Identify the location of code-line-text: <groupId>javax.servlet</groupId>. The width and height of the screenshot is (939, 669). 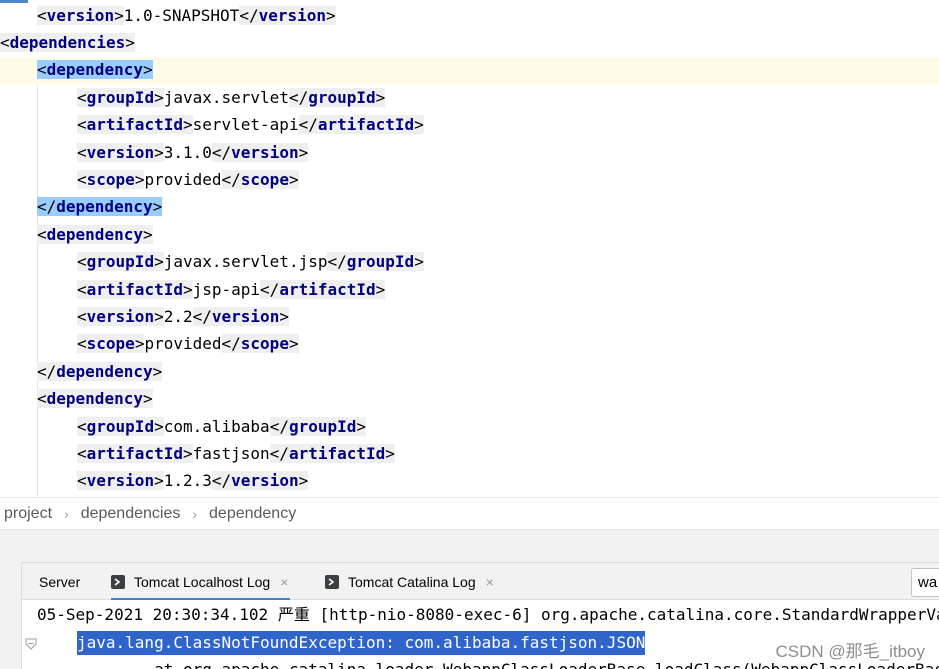
(231, 97).